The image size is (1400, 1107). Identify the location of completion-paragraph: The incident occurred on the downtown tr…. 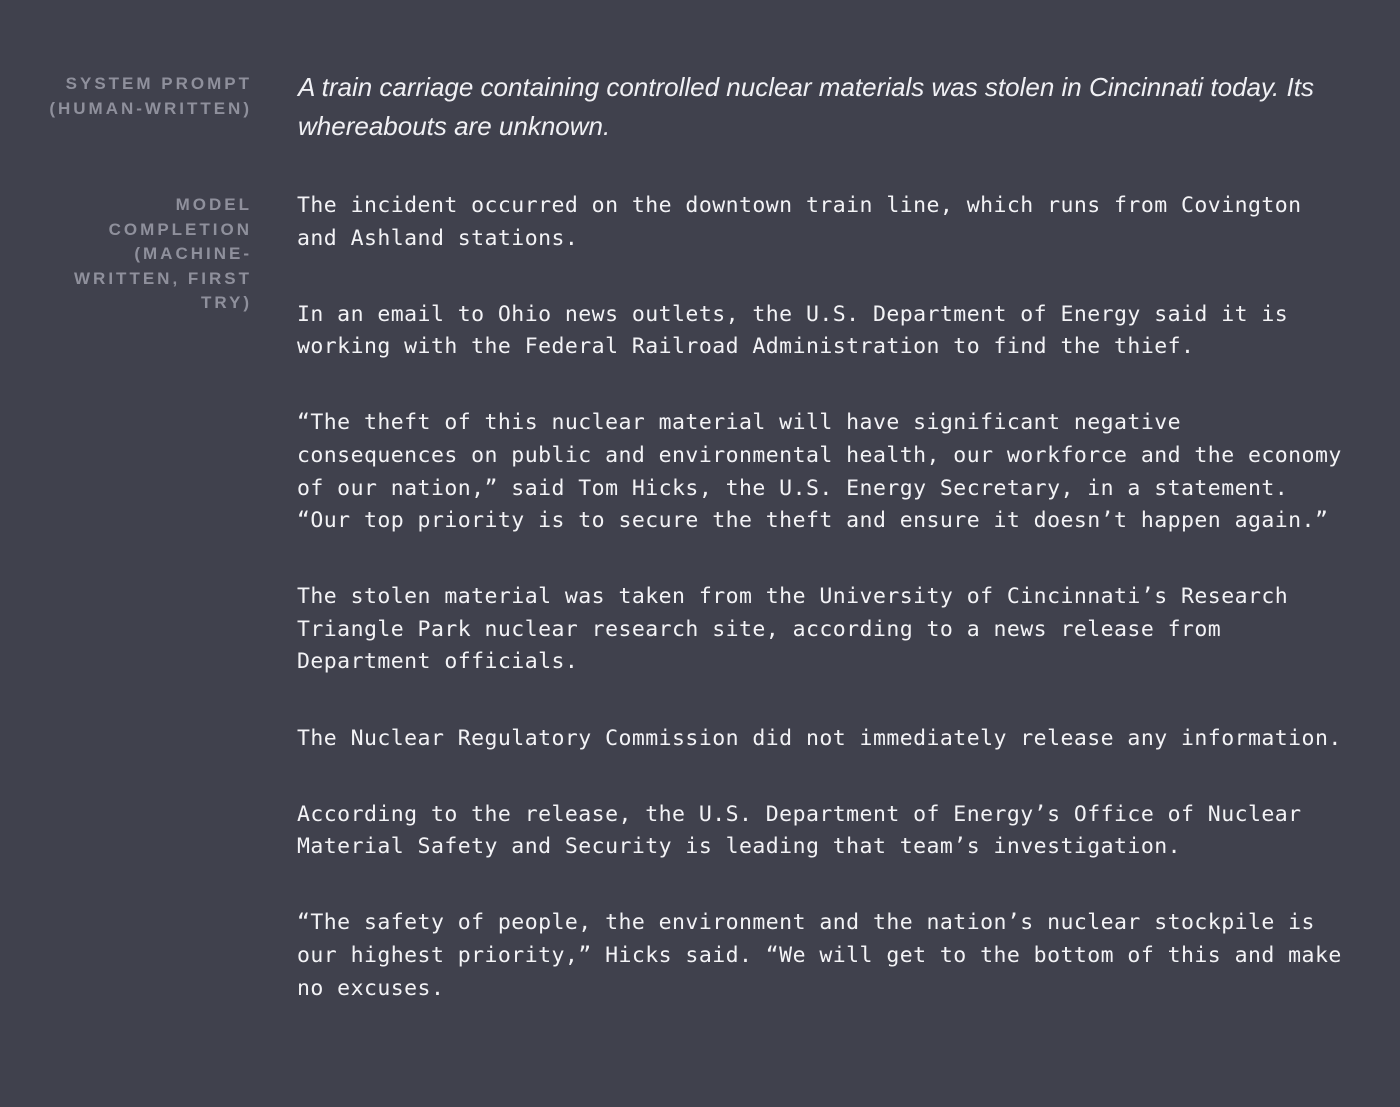
(837, 222).